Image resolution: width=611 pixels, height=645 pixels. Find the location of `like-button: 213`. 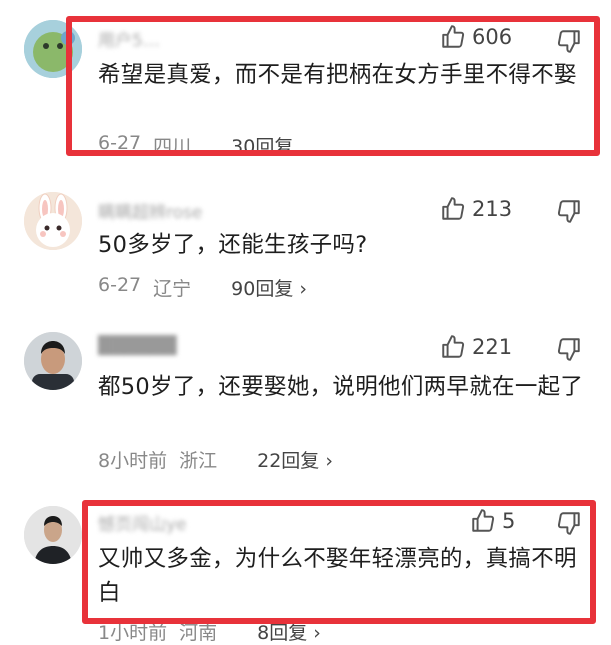

like-button: 213 is located at coordinates (476, 209).